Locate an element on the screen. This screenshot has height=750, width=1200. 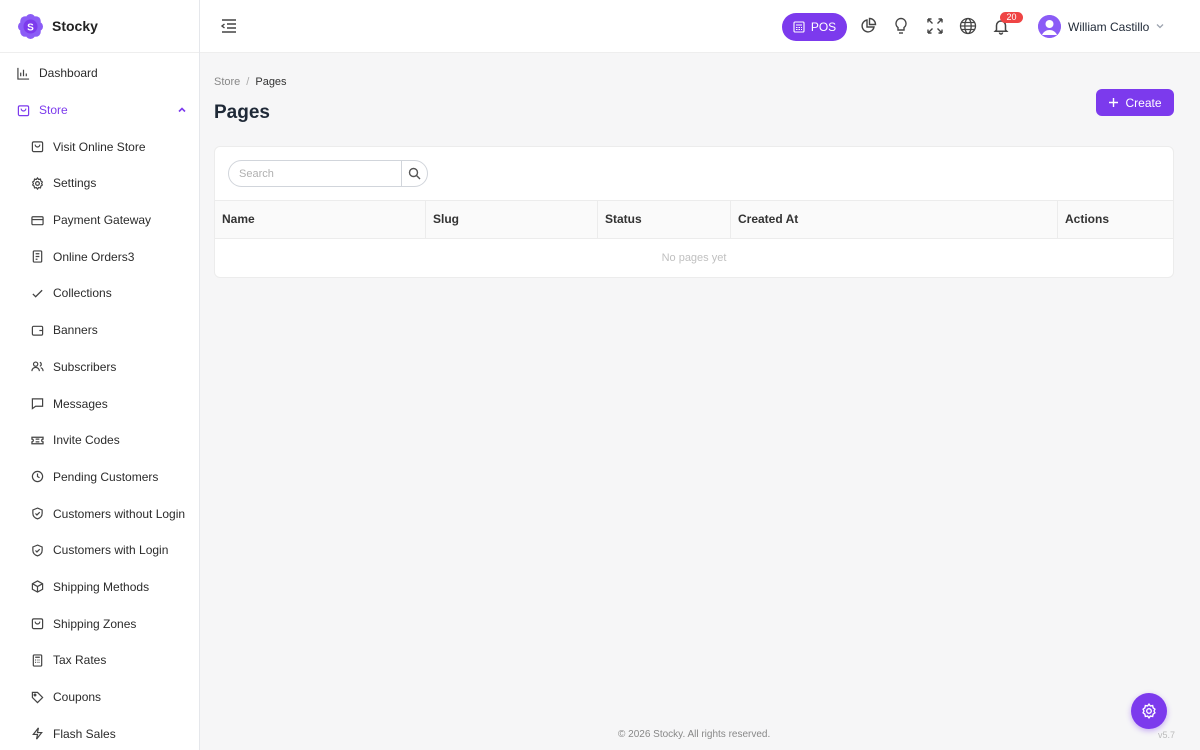
sidebar-item-collections: Collections is located at coordinates (99, 293).